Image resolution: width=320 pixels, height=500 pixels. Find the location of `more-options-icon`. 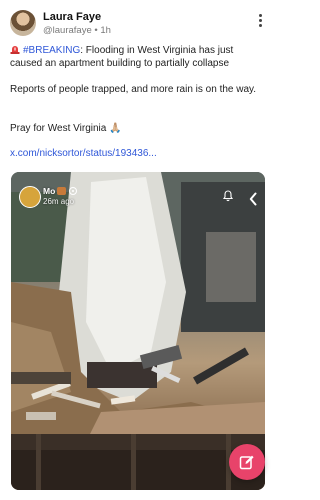

more-options-icon is located at coordinates (261, 22).